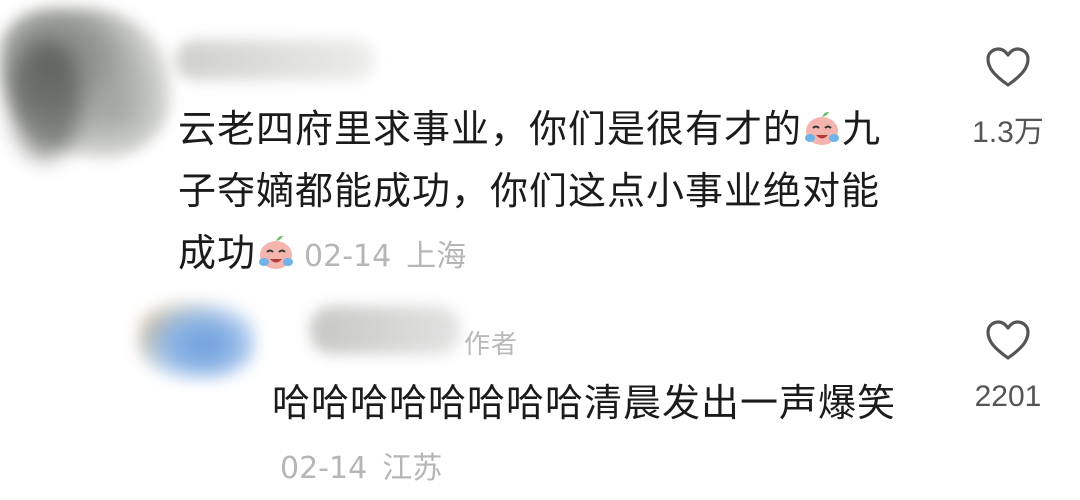 The height and width of the screenshot is (500, 1080). Describe the element at coordinates (45, 100) in the screenshot. I see `avatar-shadow` at that location.